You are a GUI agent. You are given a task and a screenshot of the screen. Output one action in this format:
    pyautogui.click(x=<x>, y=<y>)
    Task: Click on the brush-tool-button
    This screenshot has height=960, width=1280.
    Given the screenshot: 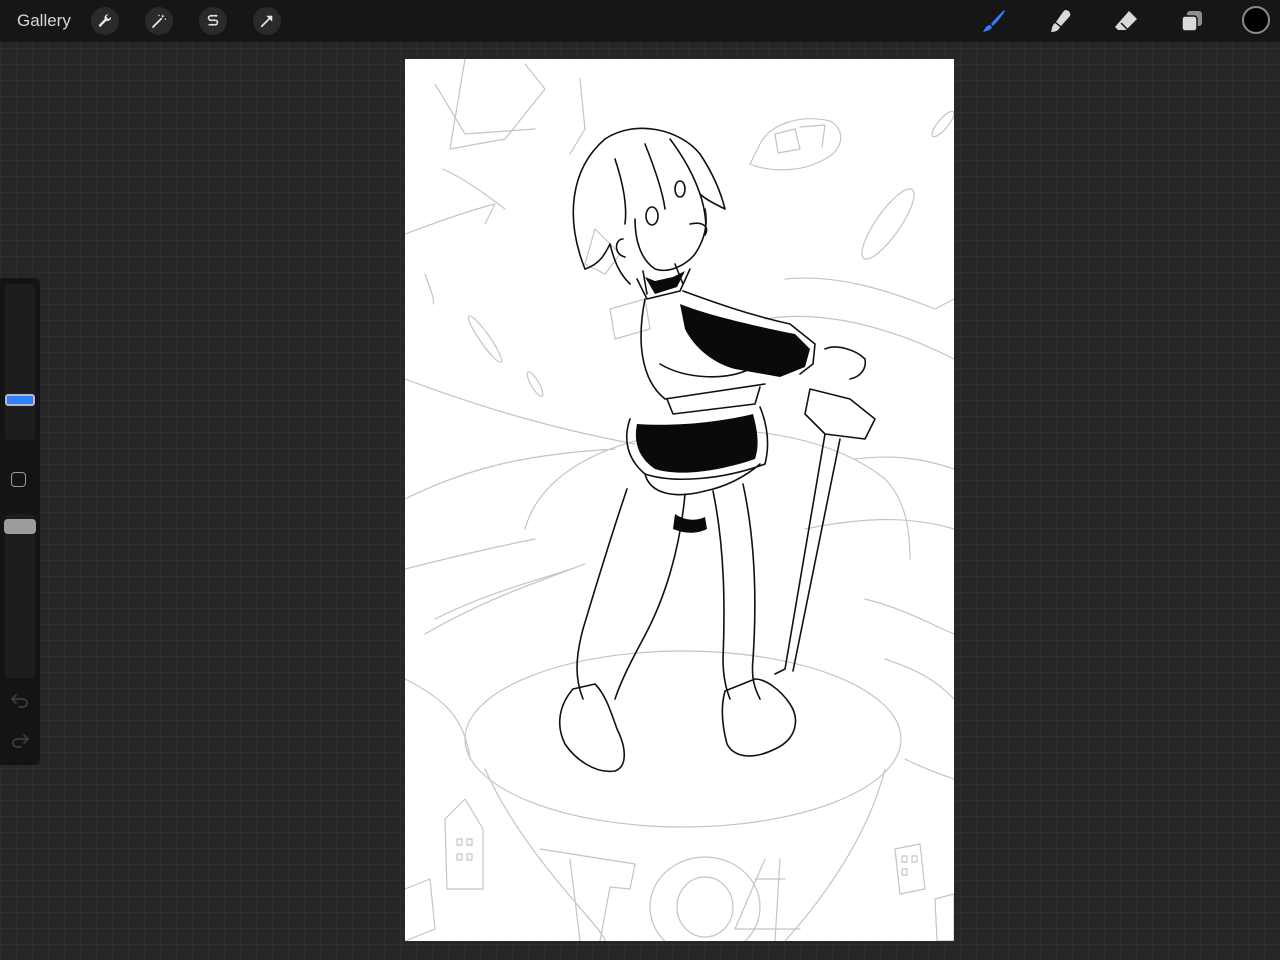 What is the action you would take?
    pyautogui.click(x=994, y=21)
    